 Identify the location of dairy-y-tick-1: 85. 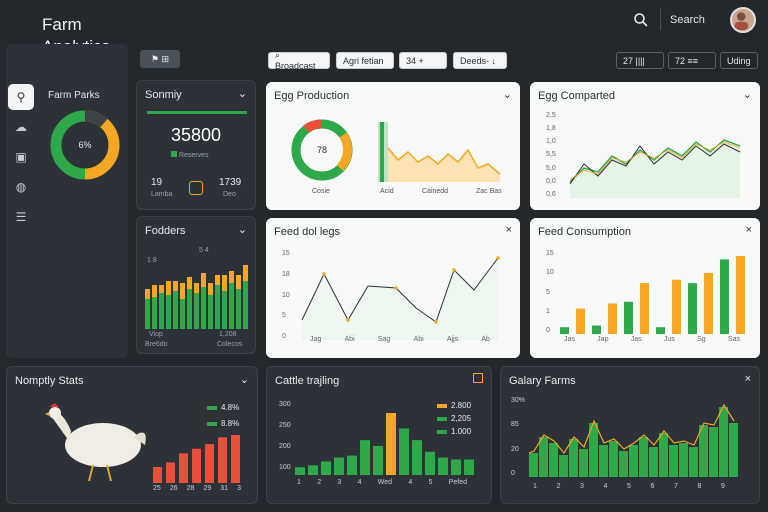
(515, 425).